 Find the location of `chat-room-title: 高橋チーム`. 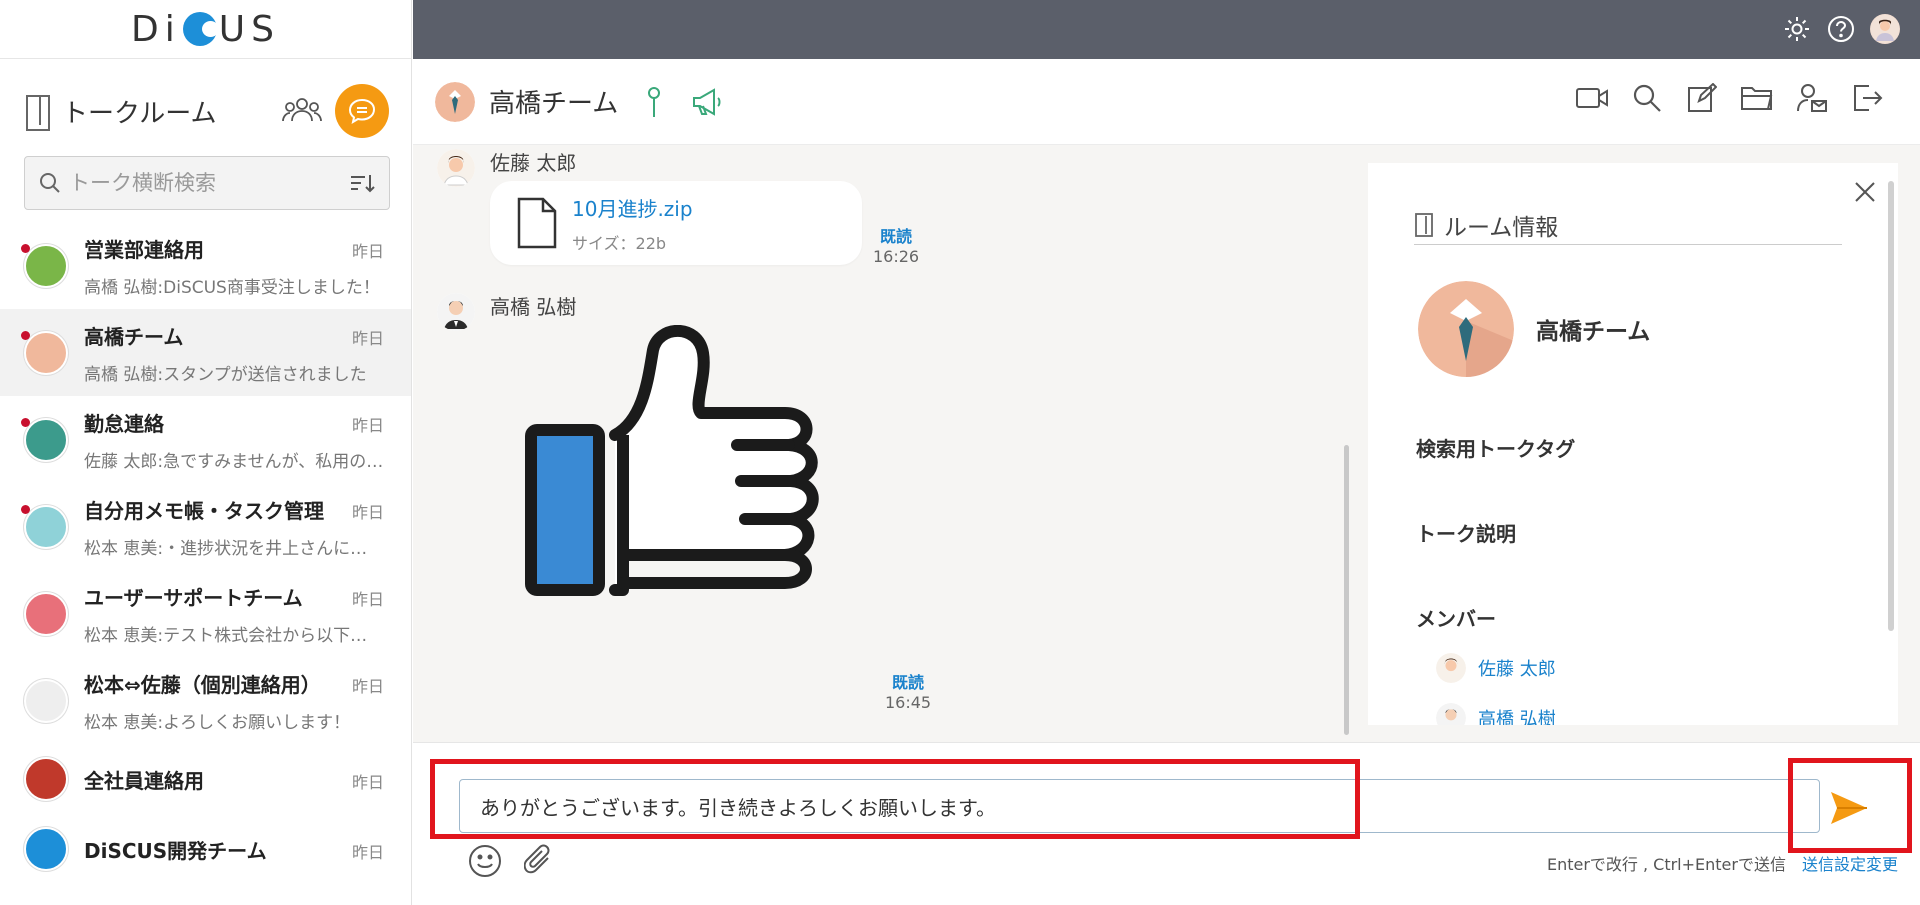

chat-room-title: 高橋チーム is located at coordinates (554, 104).